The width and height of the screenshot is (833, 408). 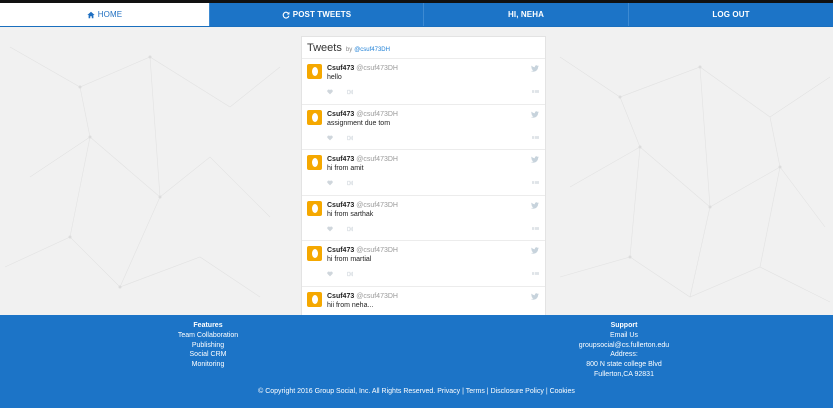 I want to click on tweet-text: hi from sarthak, so click(x=350, y=214).